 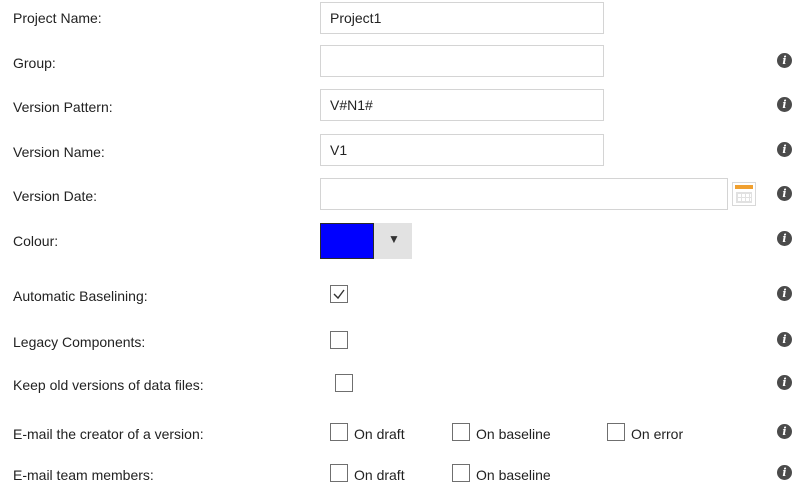 I want to click on row-legacy-components: Legacy Components: i, so click(x=396, y=342).